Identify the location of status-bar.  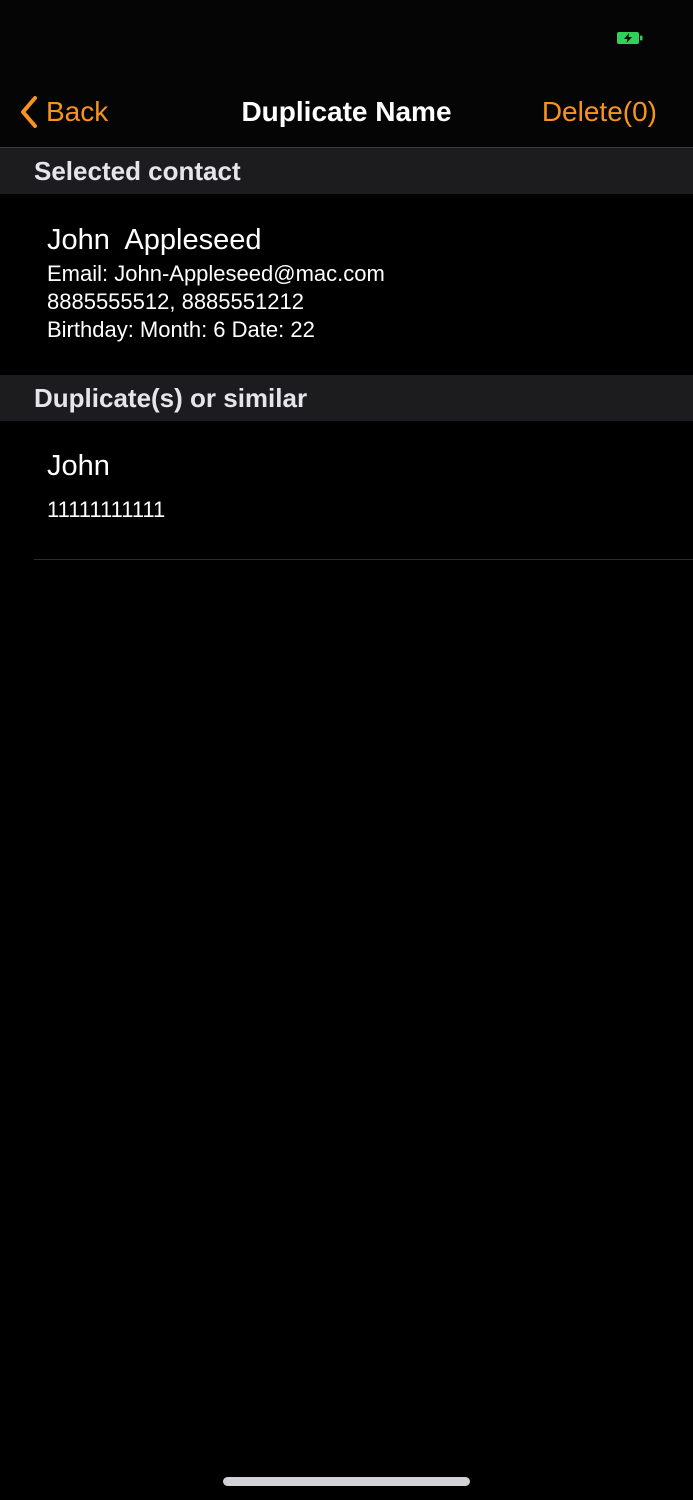
(346, 40).